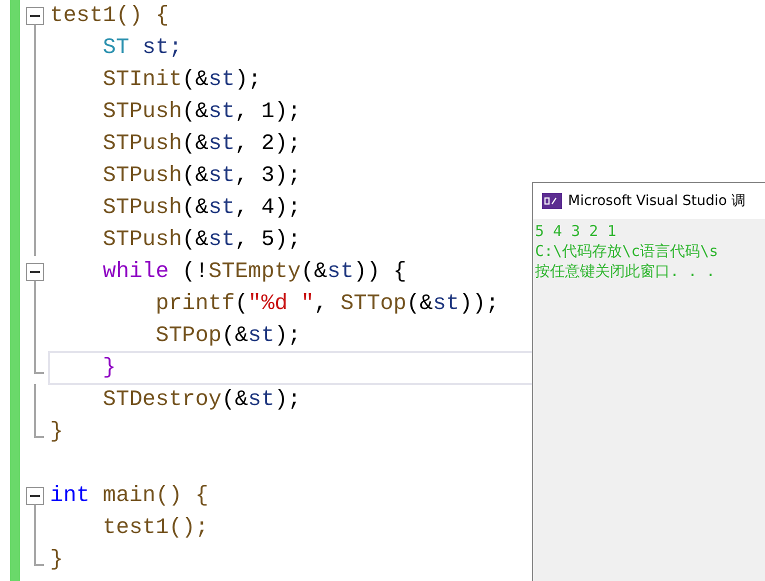  Describe the element at coordinates (254, 272) in the screenshot. I see `code-line: while (!STEmpty(&st)) {` at that location.